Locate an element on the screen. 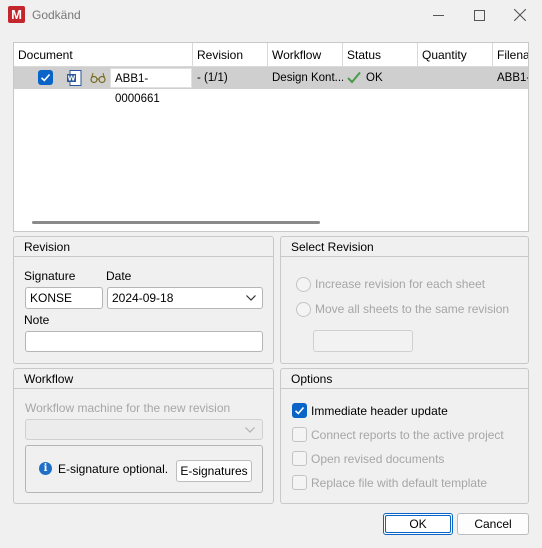 The width and height of the screenshot is (542, 548). move-all-sheets-radio is located at coordinates (303, 309).